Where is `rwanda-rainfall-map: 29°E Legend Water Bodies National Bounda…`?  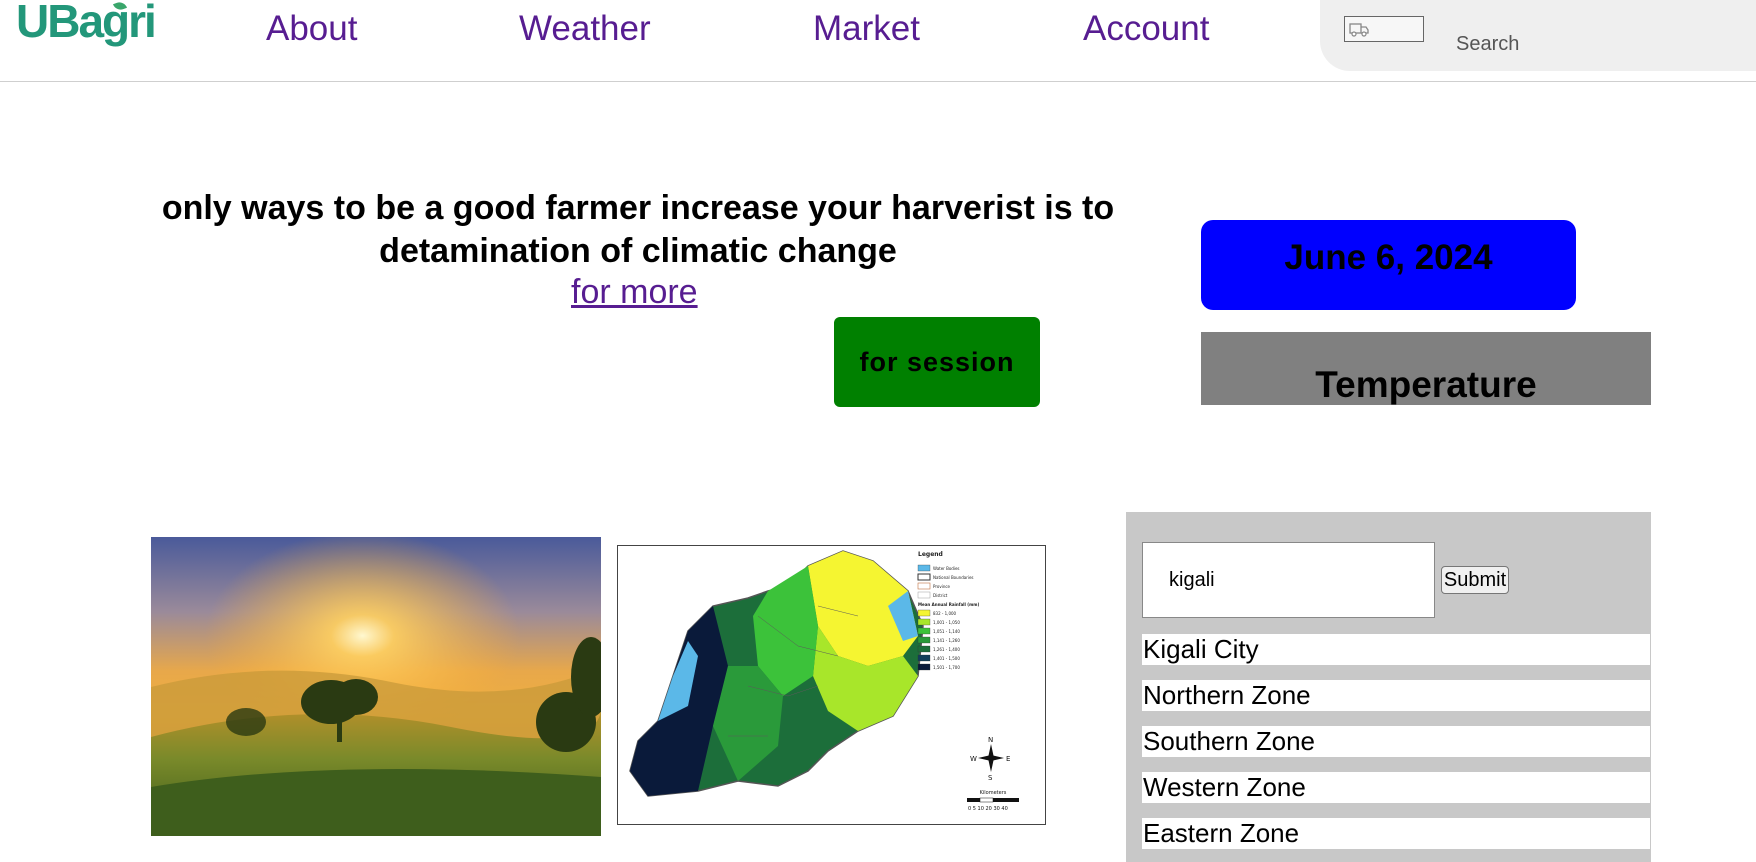
rwanda-rainfall-map: 29°E Legend Water Bodies National Bounda… is located at coordinates (831, 685).